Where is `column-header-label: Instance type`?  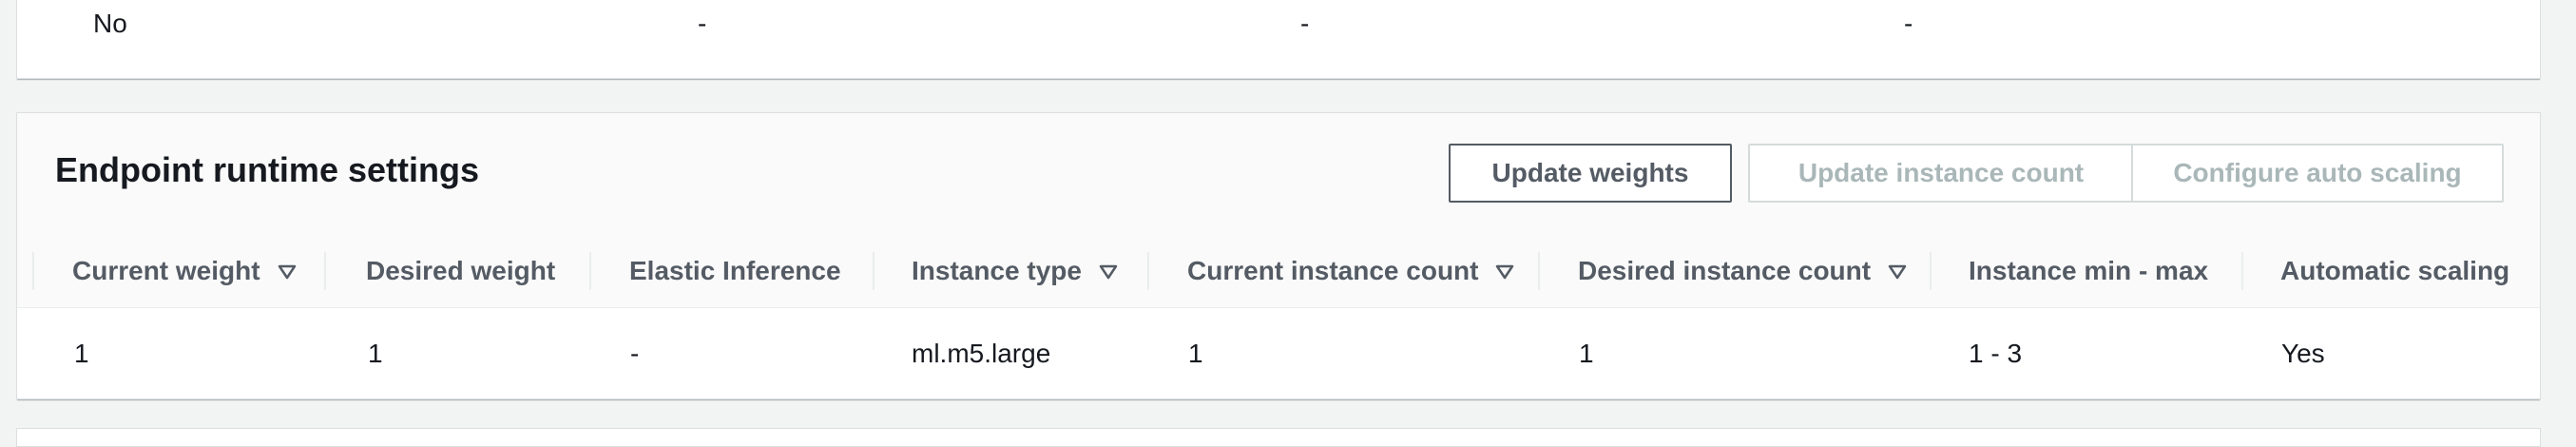 column-header-label: Instance type is located at coordinates (997, 271).